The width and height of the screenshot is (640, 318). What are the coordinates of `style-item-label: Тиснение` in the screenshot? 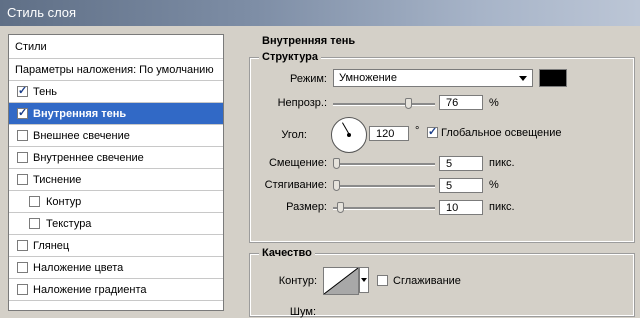 It's located at (57, 180).